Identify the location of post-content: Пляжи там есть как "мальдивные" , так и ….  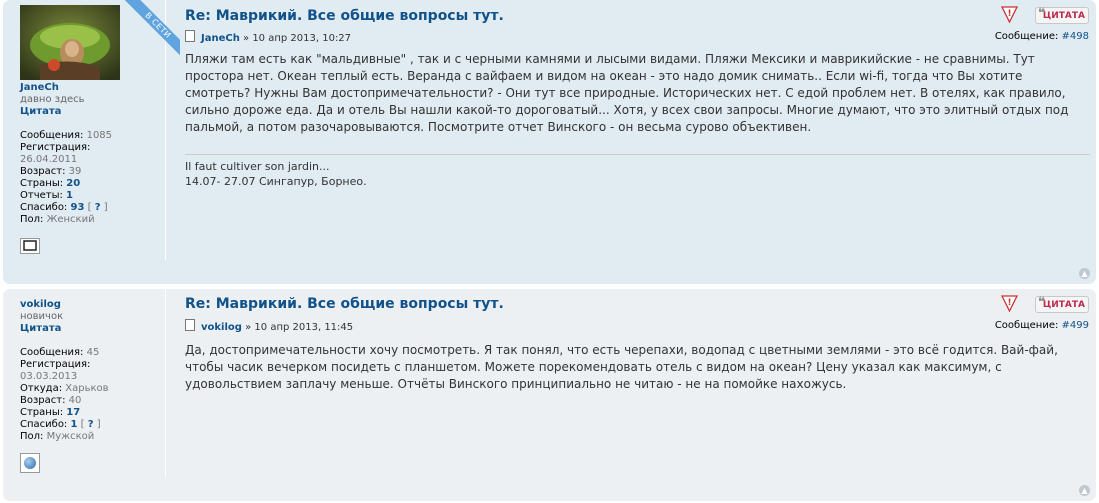
(627, 93).